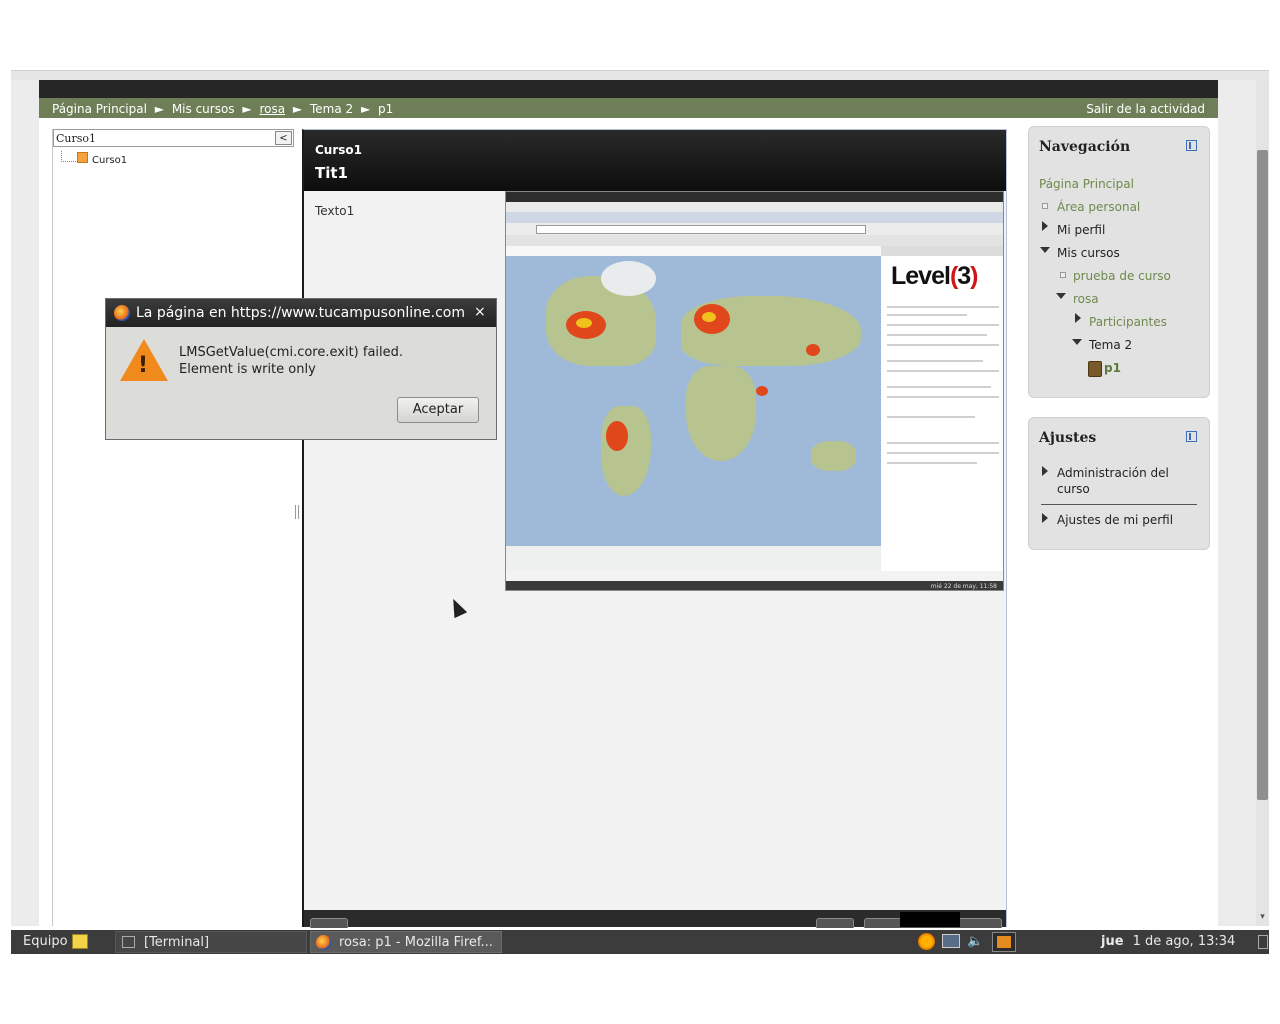 The image size is (1280, 1024). I want to click on image-taskbar-time: mié 22 de may, 11:58, so click(963, 586).